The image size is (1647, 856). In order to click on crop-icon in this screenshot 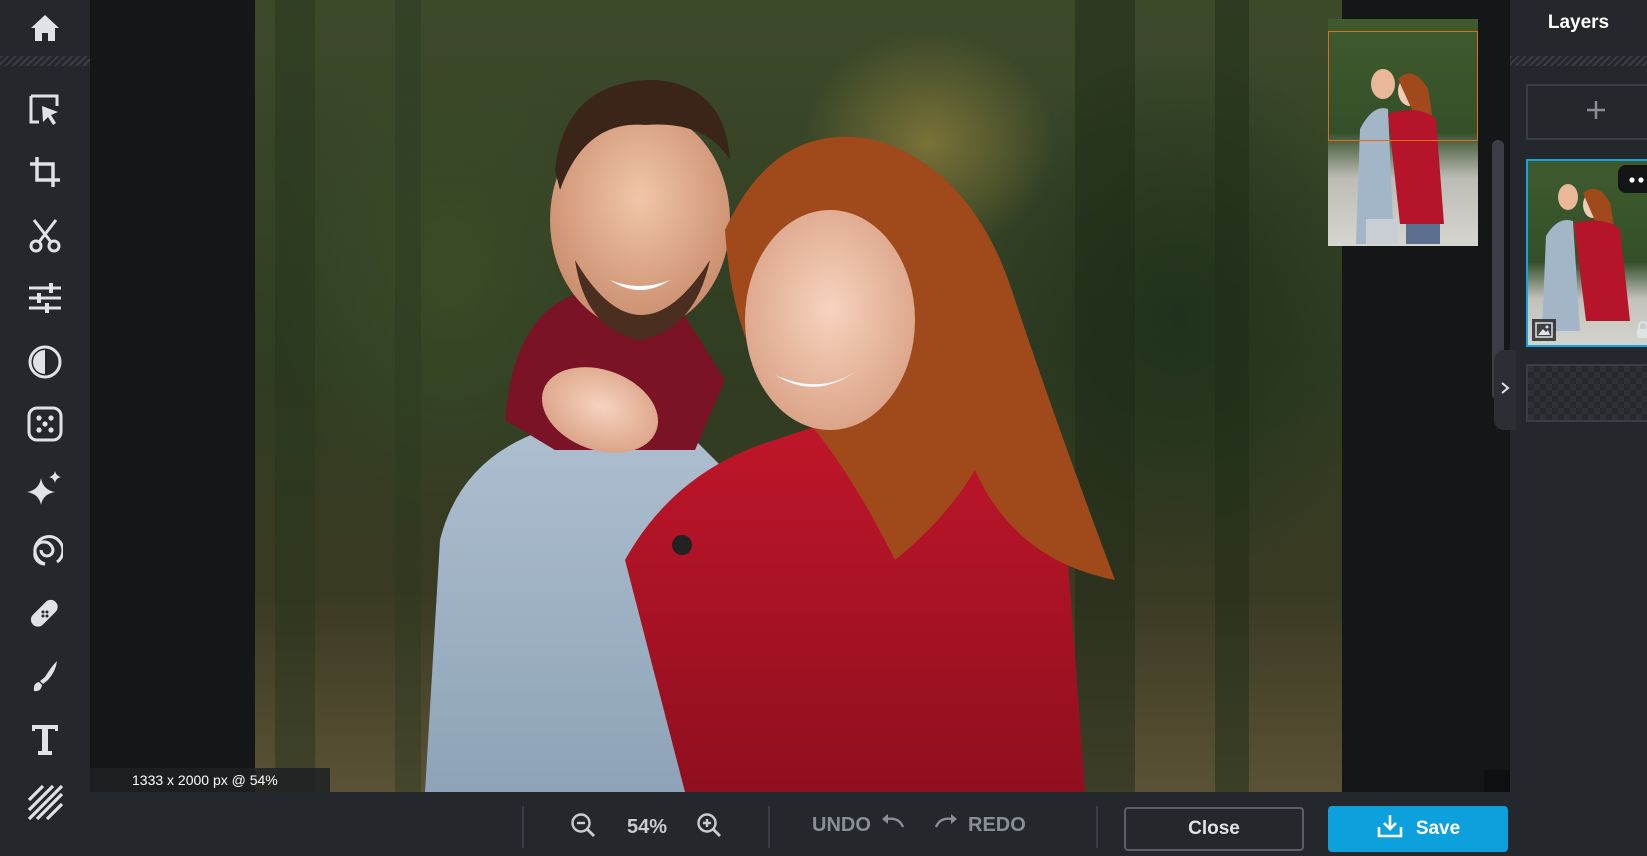, I will do `click(45, 172)`.